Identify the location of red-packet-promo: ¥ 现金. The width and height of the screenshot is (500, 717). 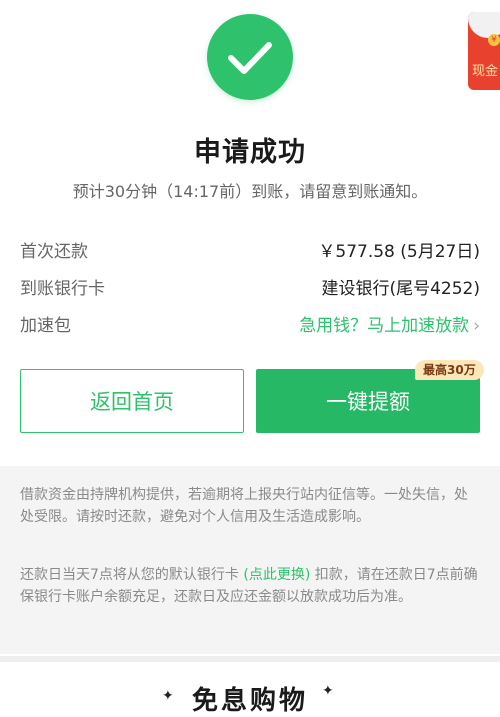
(484, 51).